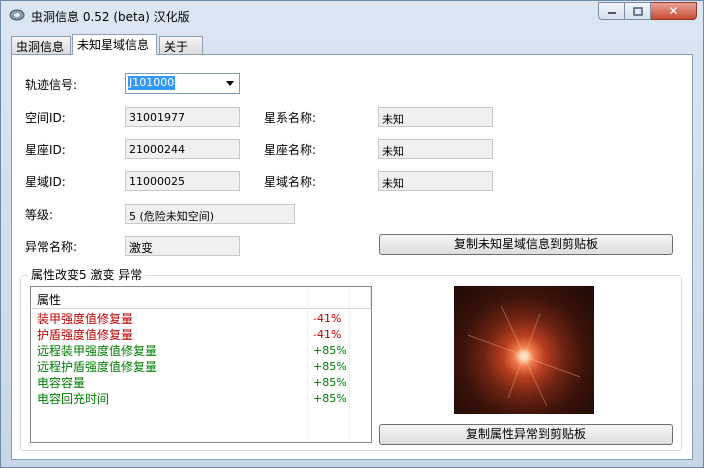 The image size is (704, 468). What do you see at coordinates (182, 181) in the screenshot?
I see `region-id-field: 11000025` at bounding box center [182, 181].